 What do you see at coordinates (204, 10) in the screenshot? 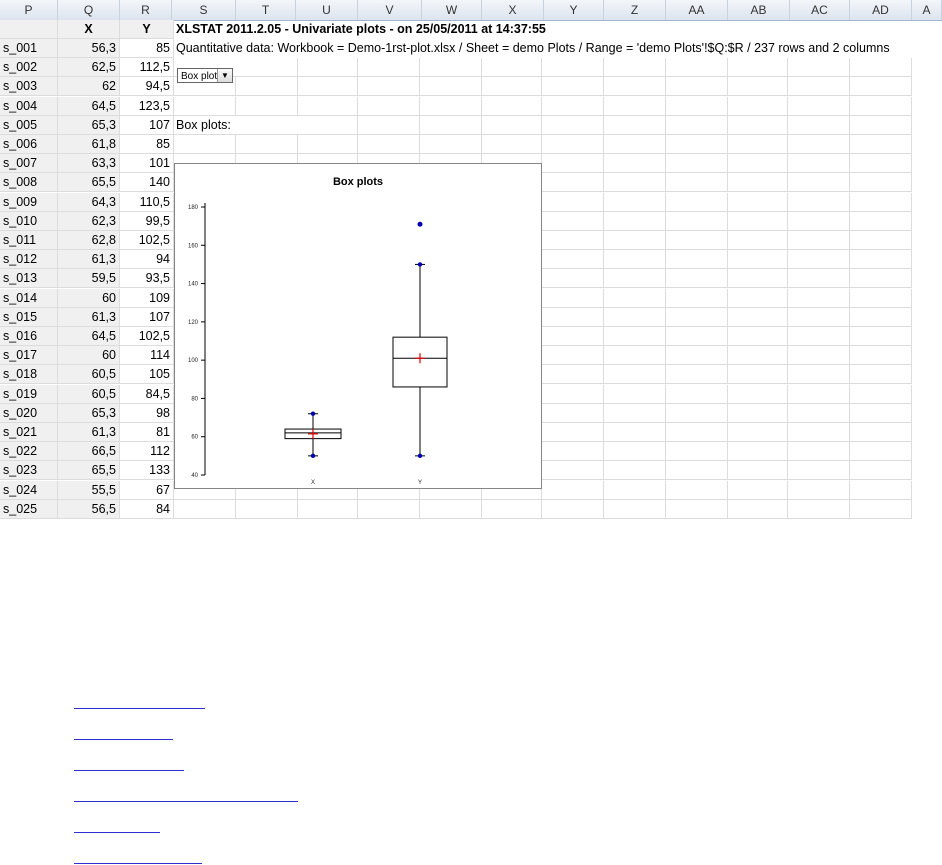
I see `column-header: S` at bounding box center [204, 10].